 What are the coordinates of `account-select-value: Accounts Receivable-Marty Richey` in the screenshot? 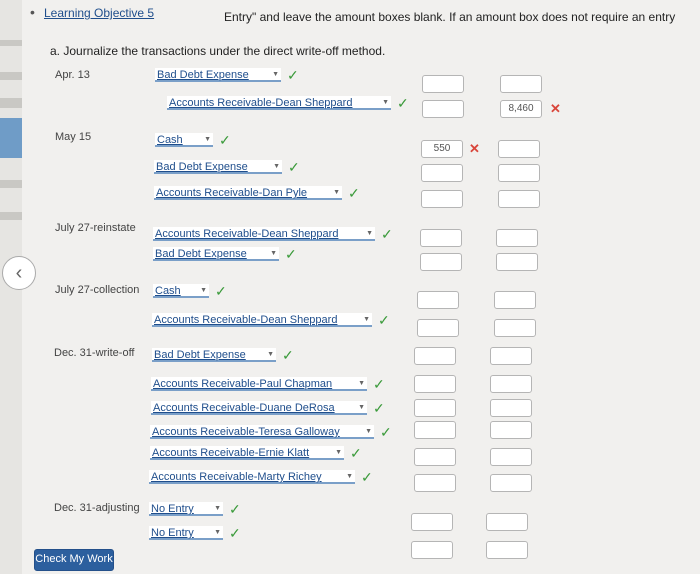 It's located at (236, 477).